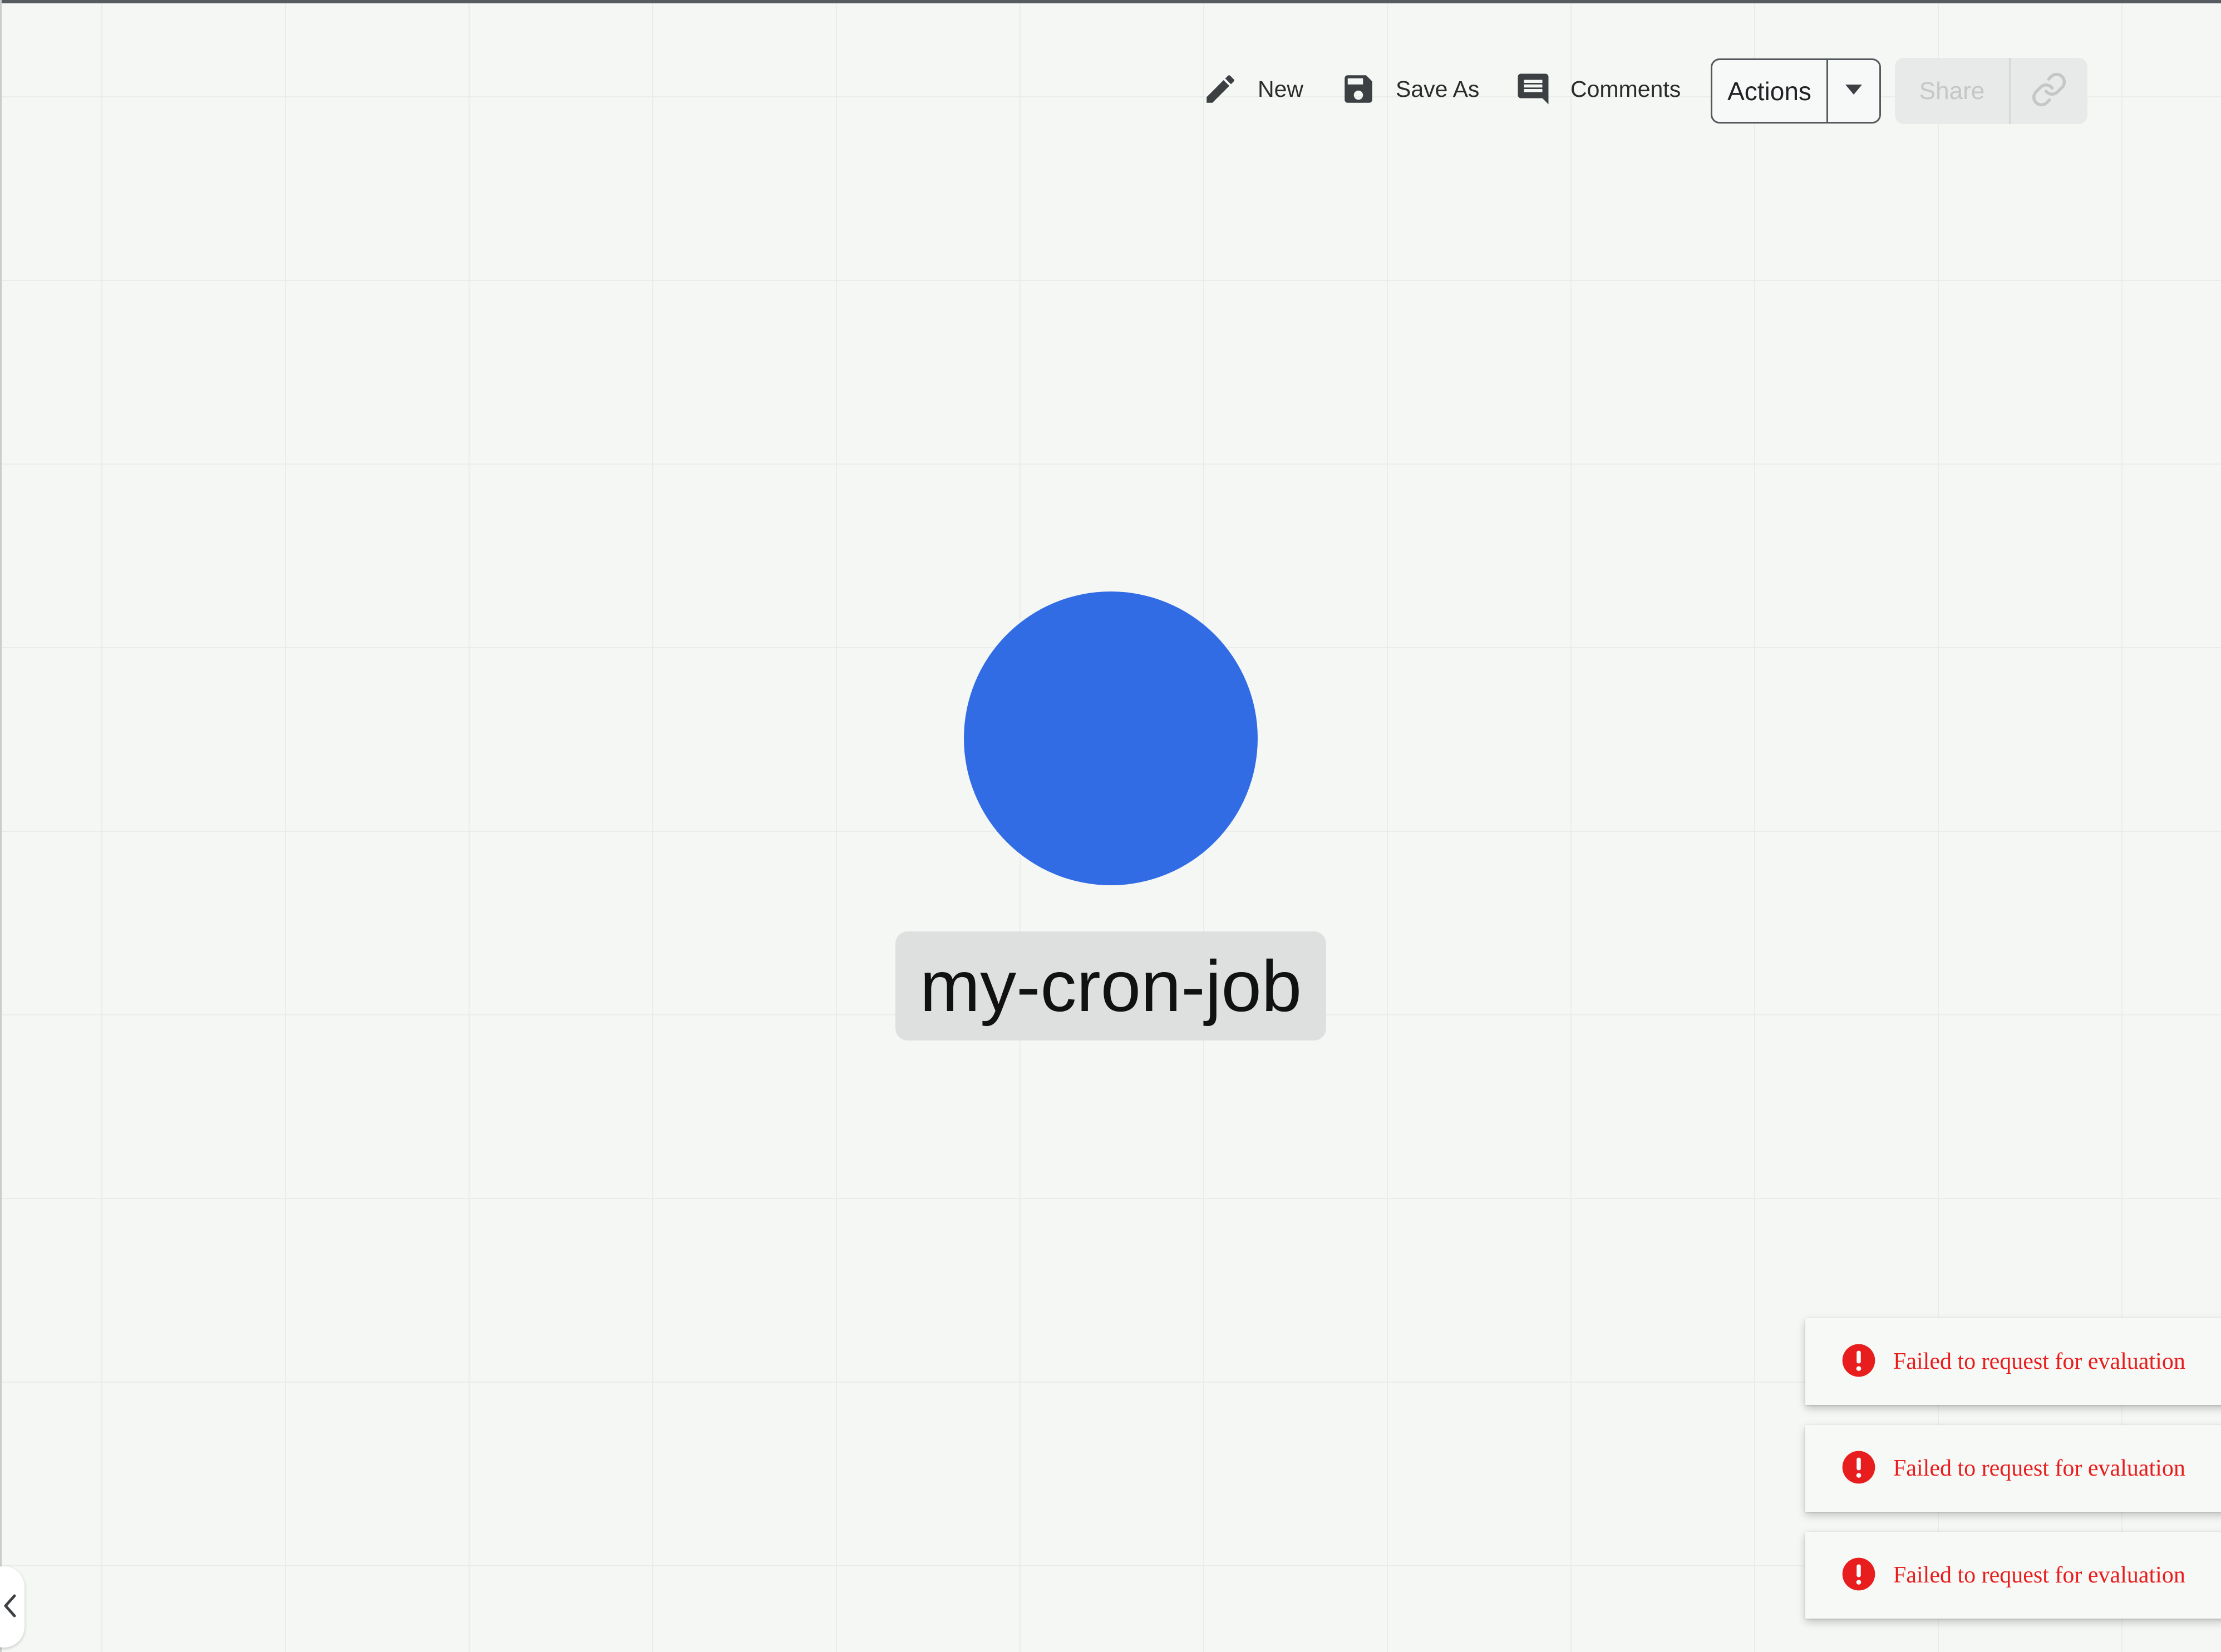 This screenshot has width=2221, height=1652. I want to click on new-button-label: New, so click(1281, 89).